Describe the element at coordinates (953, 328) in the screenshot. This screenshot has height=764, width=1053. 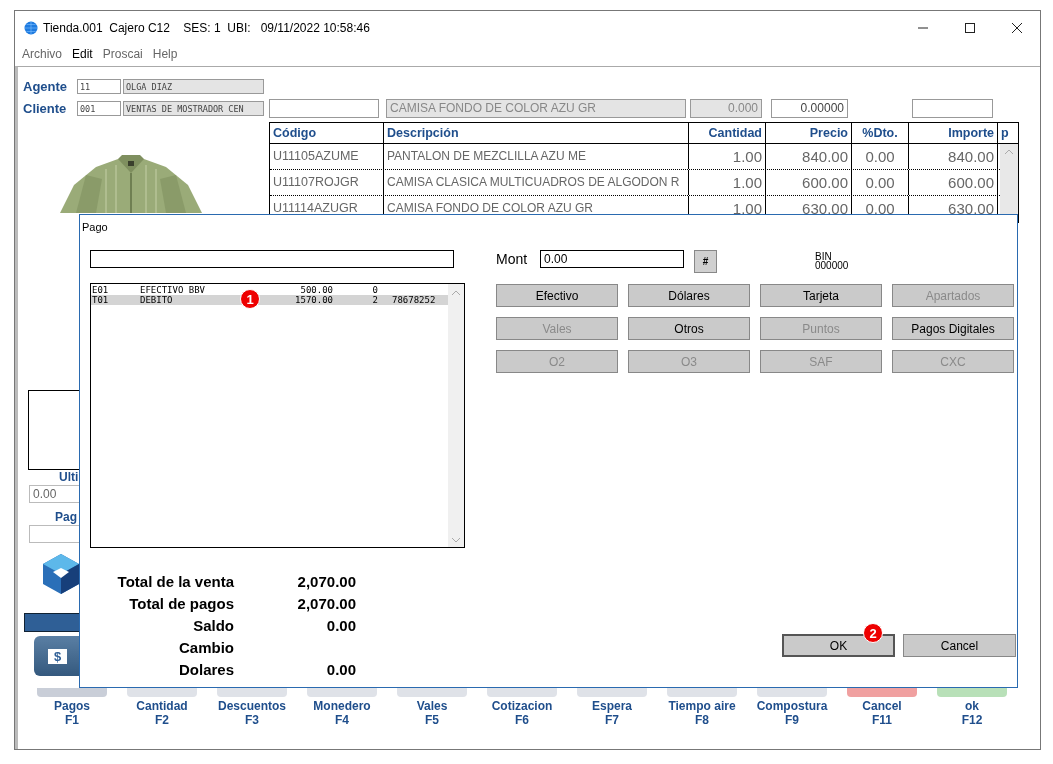
I see `payment-button: Pagos Digitales` at that location.